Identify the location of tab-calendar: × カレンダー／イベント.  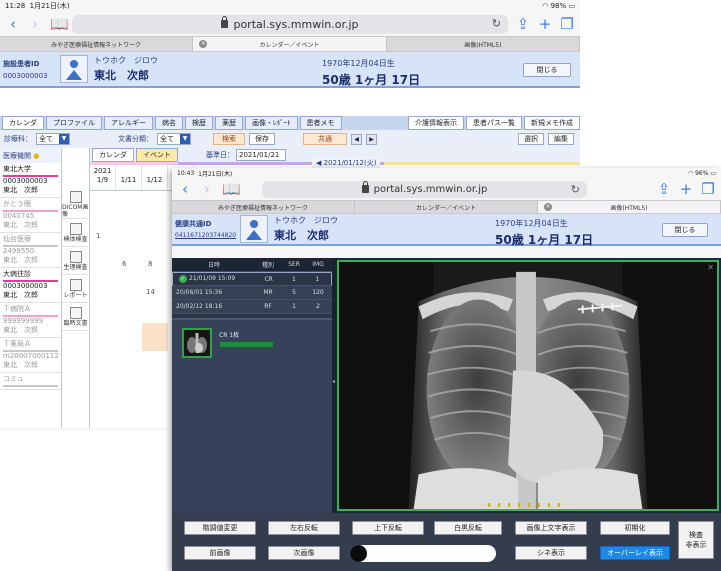
(290, 44).